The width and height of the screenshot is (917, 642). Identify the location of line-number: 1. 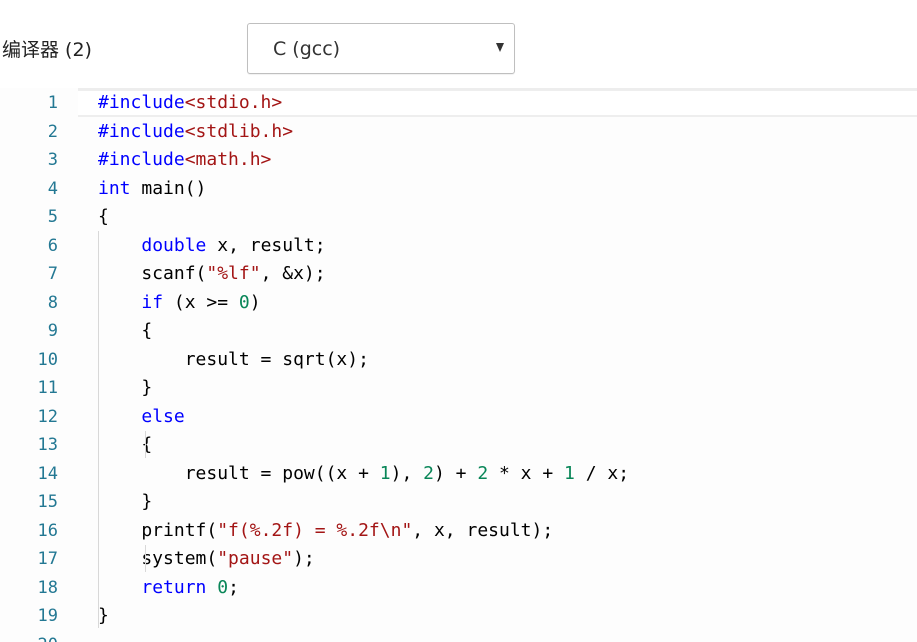
(52, 103).